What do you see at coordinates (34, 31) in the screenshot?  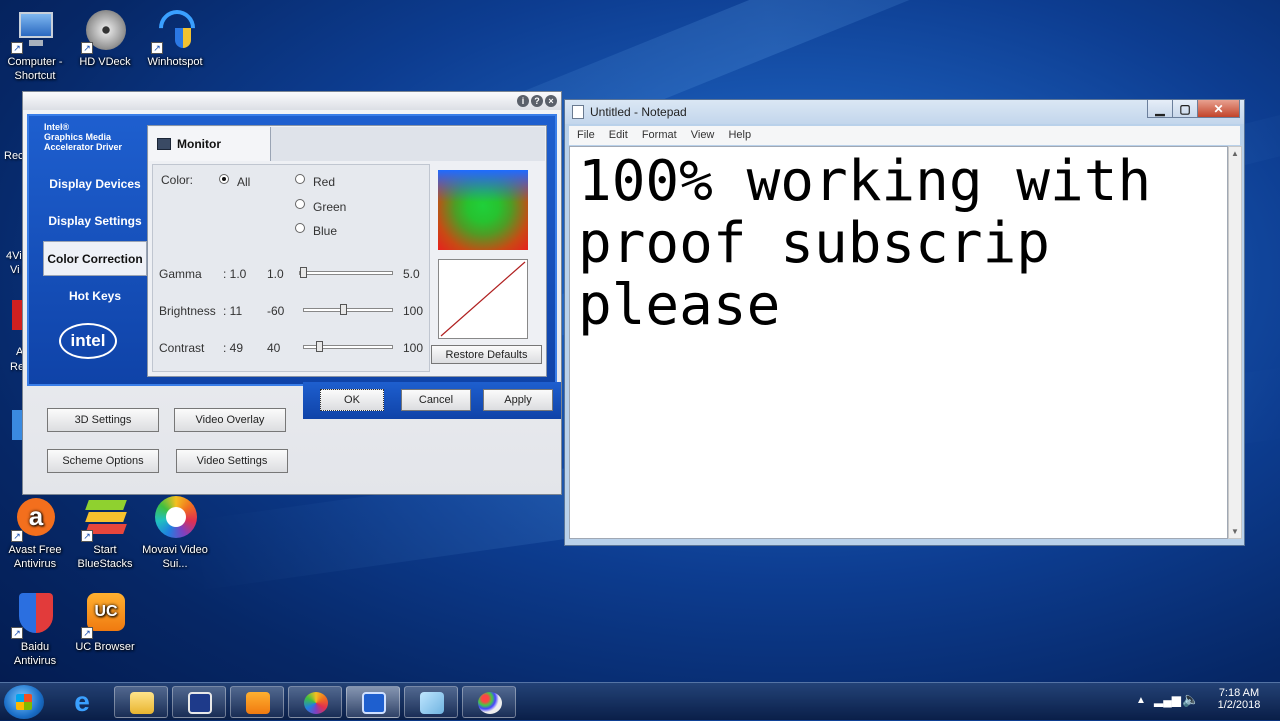 I see `computer-icon: ↗` at bounding box center [34, 31].